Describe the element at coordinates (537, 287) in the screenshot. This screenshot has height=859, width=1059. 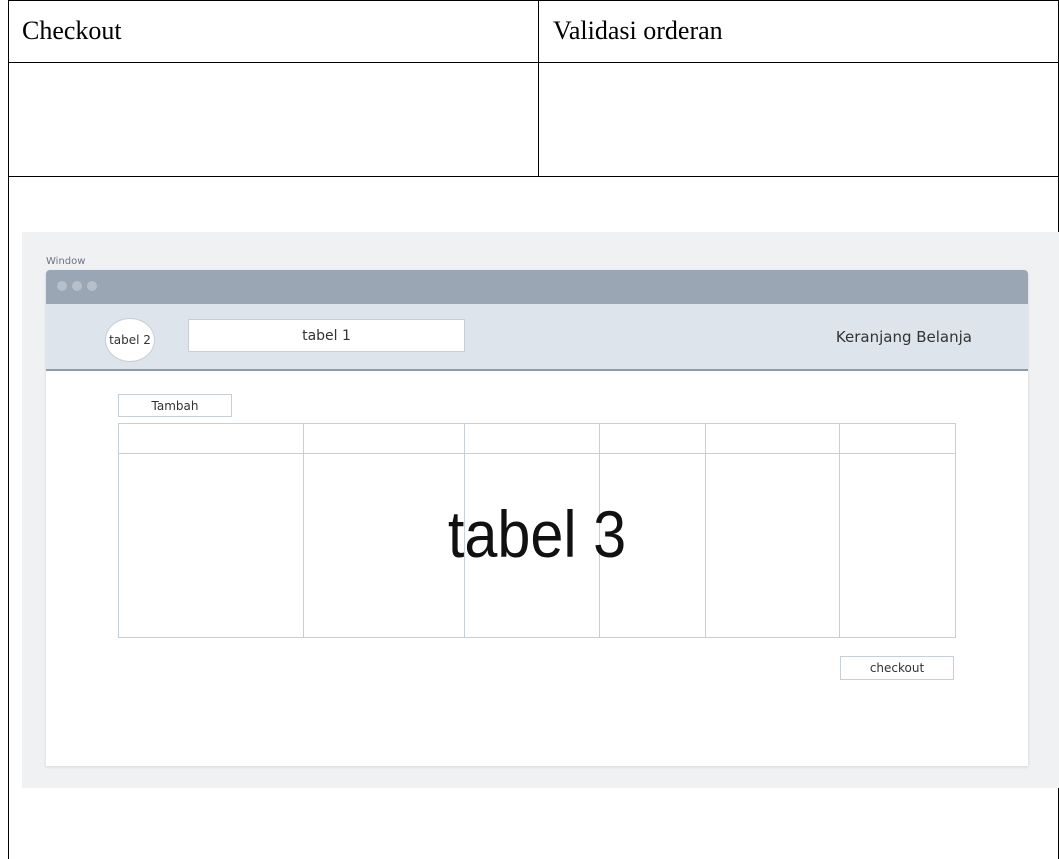
I see `window-titlebar` at that location.